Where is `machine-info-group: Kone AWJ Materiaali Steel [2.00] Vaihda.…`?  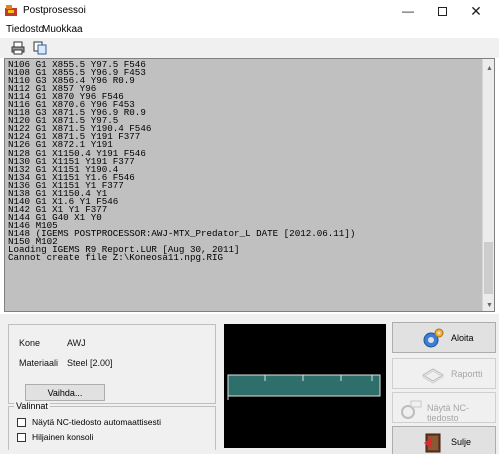 machine-info-group: Kone AWJ Materiaali Steel [2.00] Vaihda.… is located at coordinates (112, 364).